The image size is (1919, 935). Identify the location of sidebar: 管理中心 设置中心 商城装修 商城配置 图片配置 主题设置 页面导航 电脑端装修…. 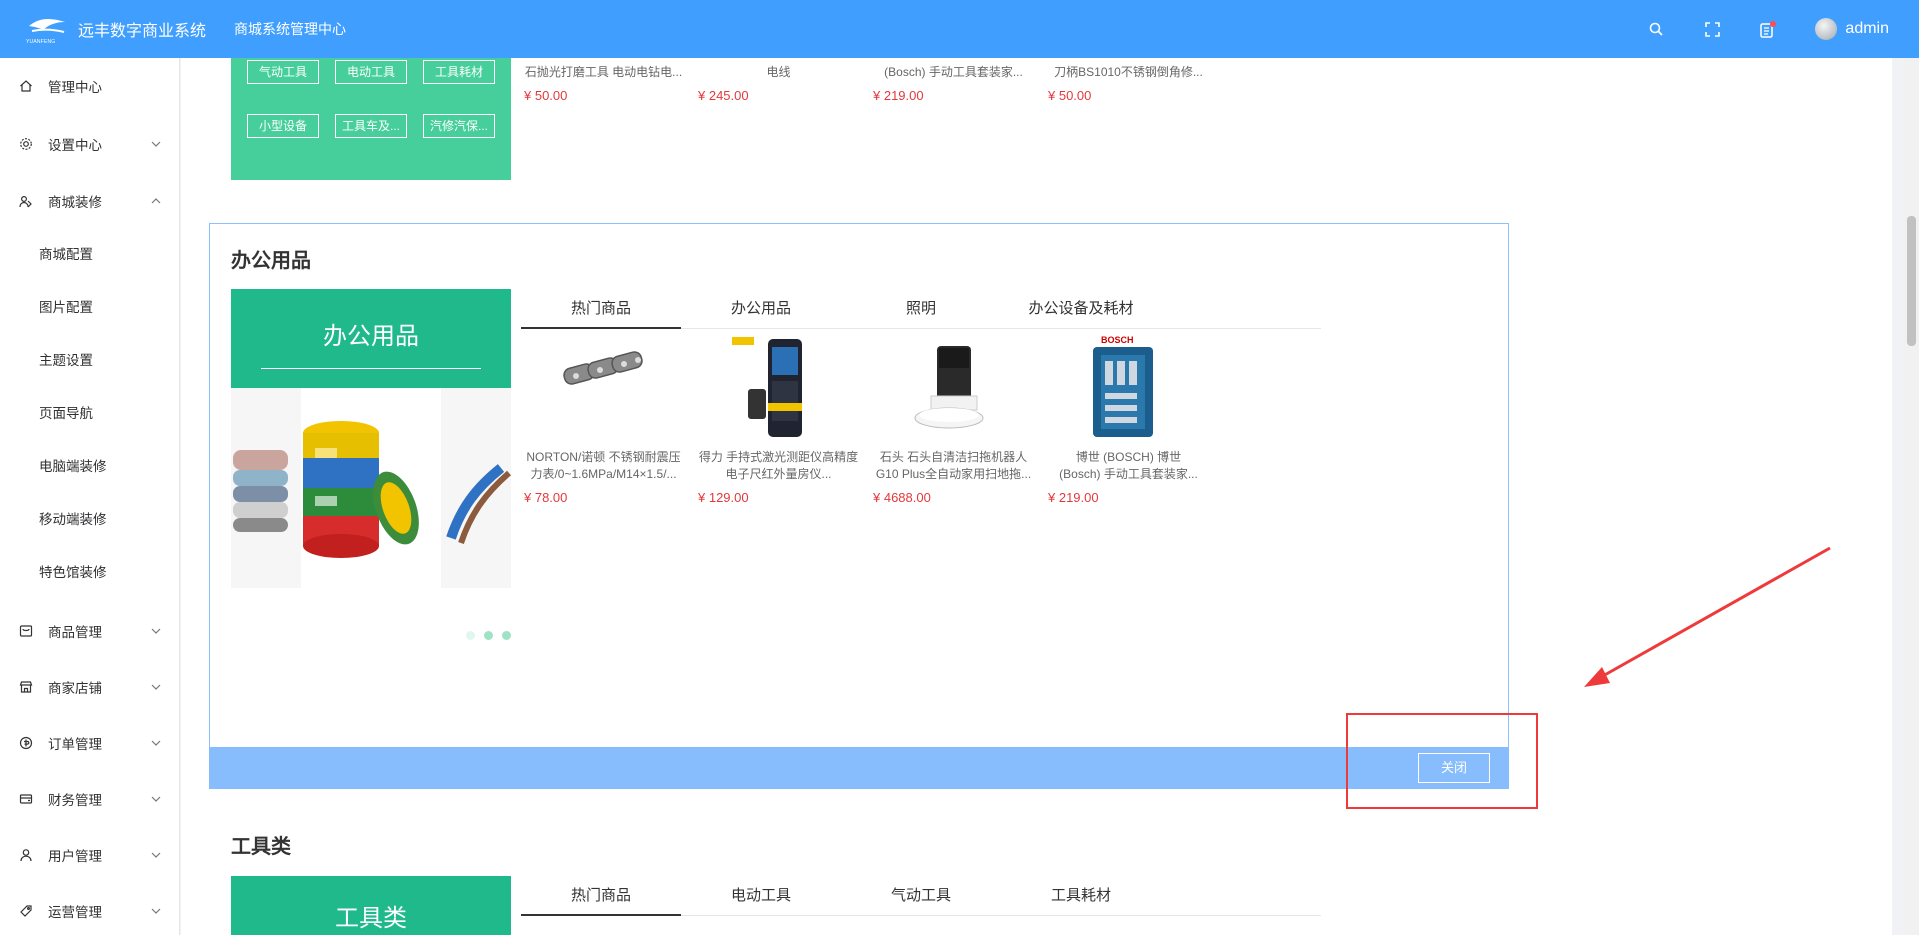
(90, 496).